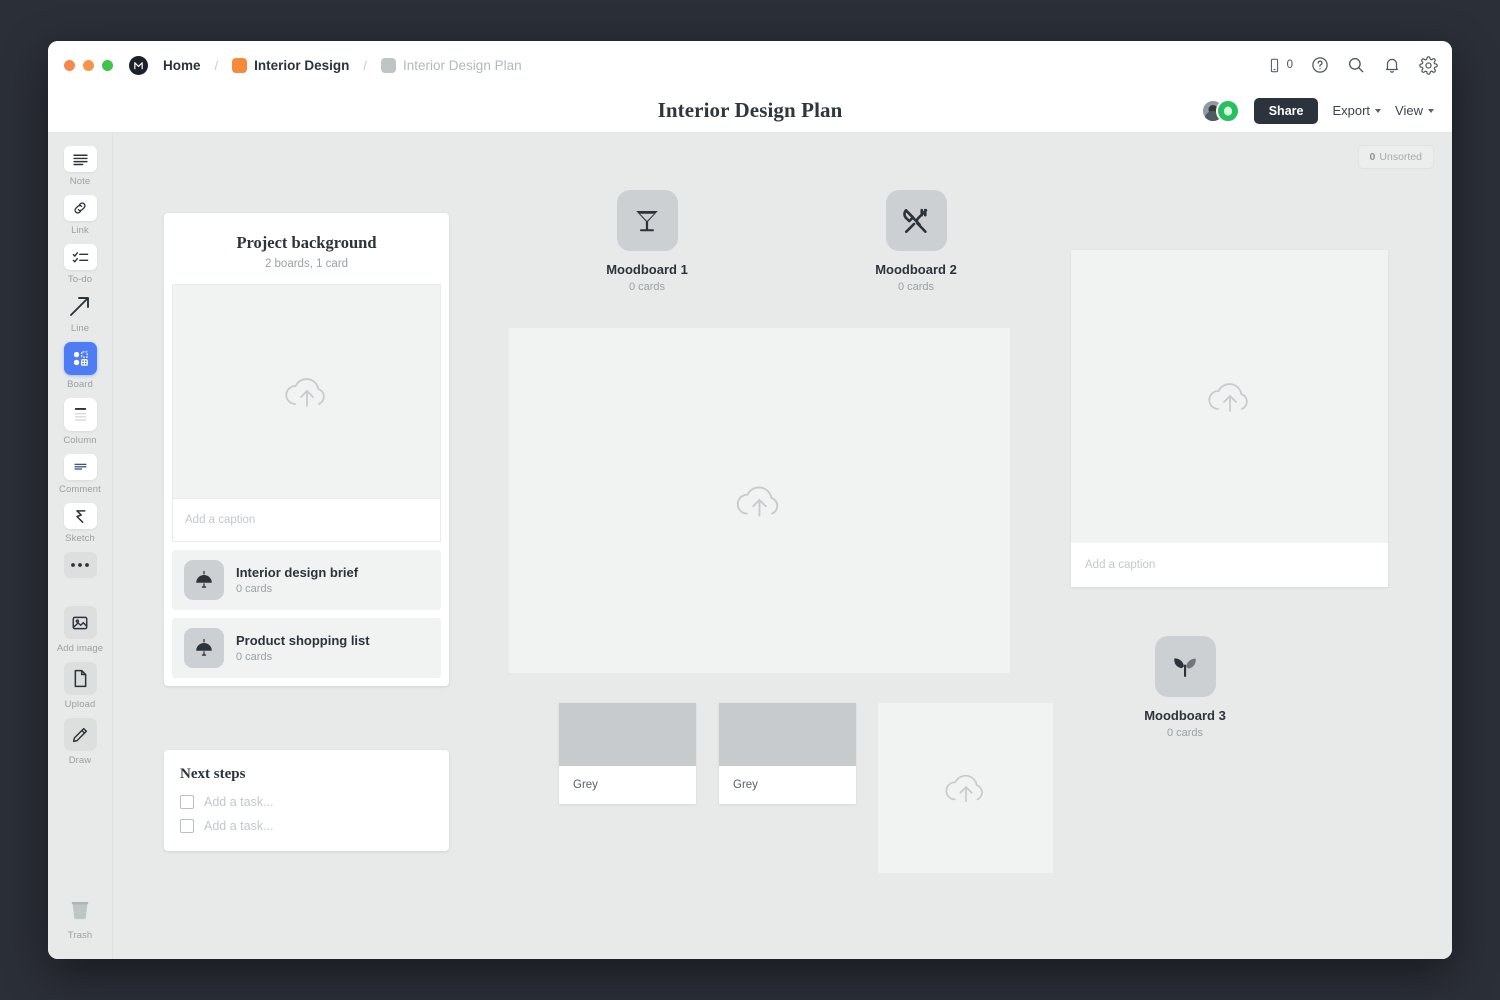 The height and width of the screenshot is (1000, 1500). I want to click on sidebar-item-column: Column, so click(80, 422).